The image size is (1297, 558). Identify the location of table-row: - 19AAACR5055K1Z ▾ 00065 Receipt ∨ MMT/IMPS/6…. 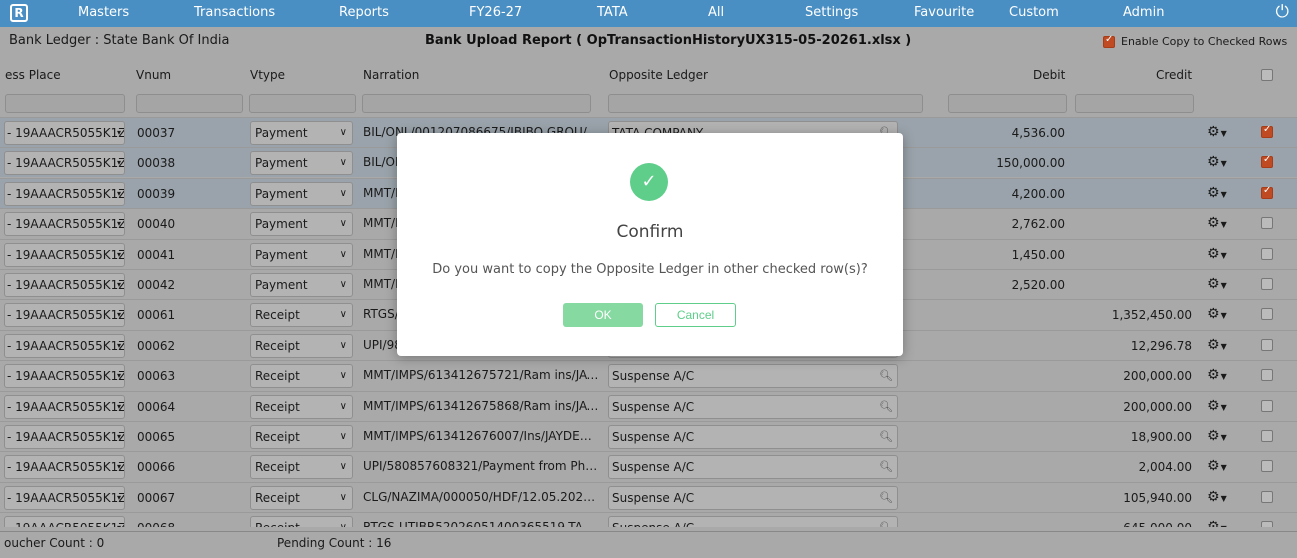
(648, 436).